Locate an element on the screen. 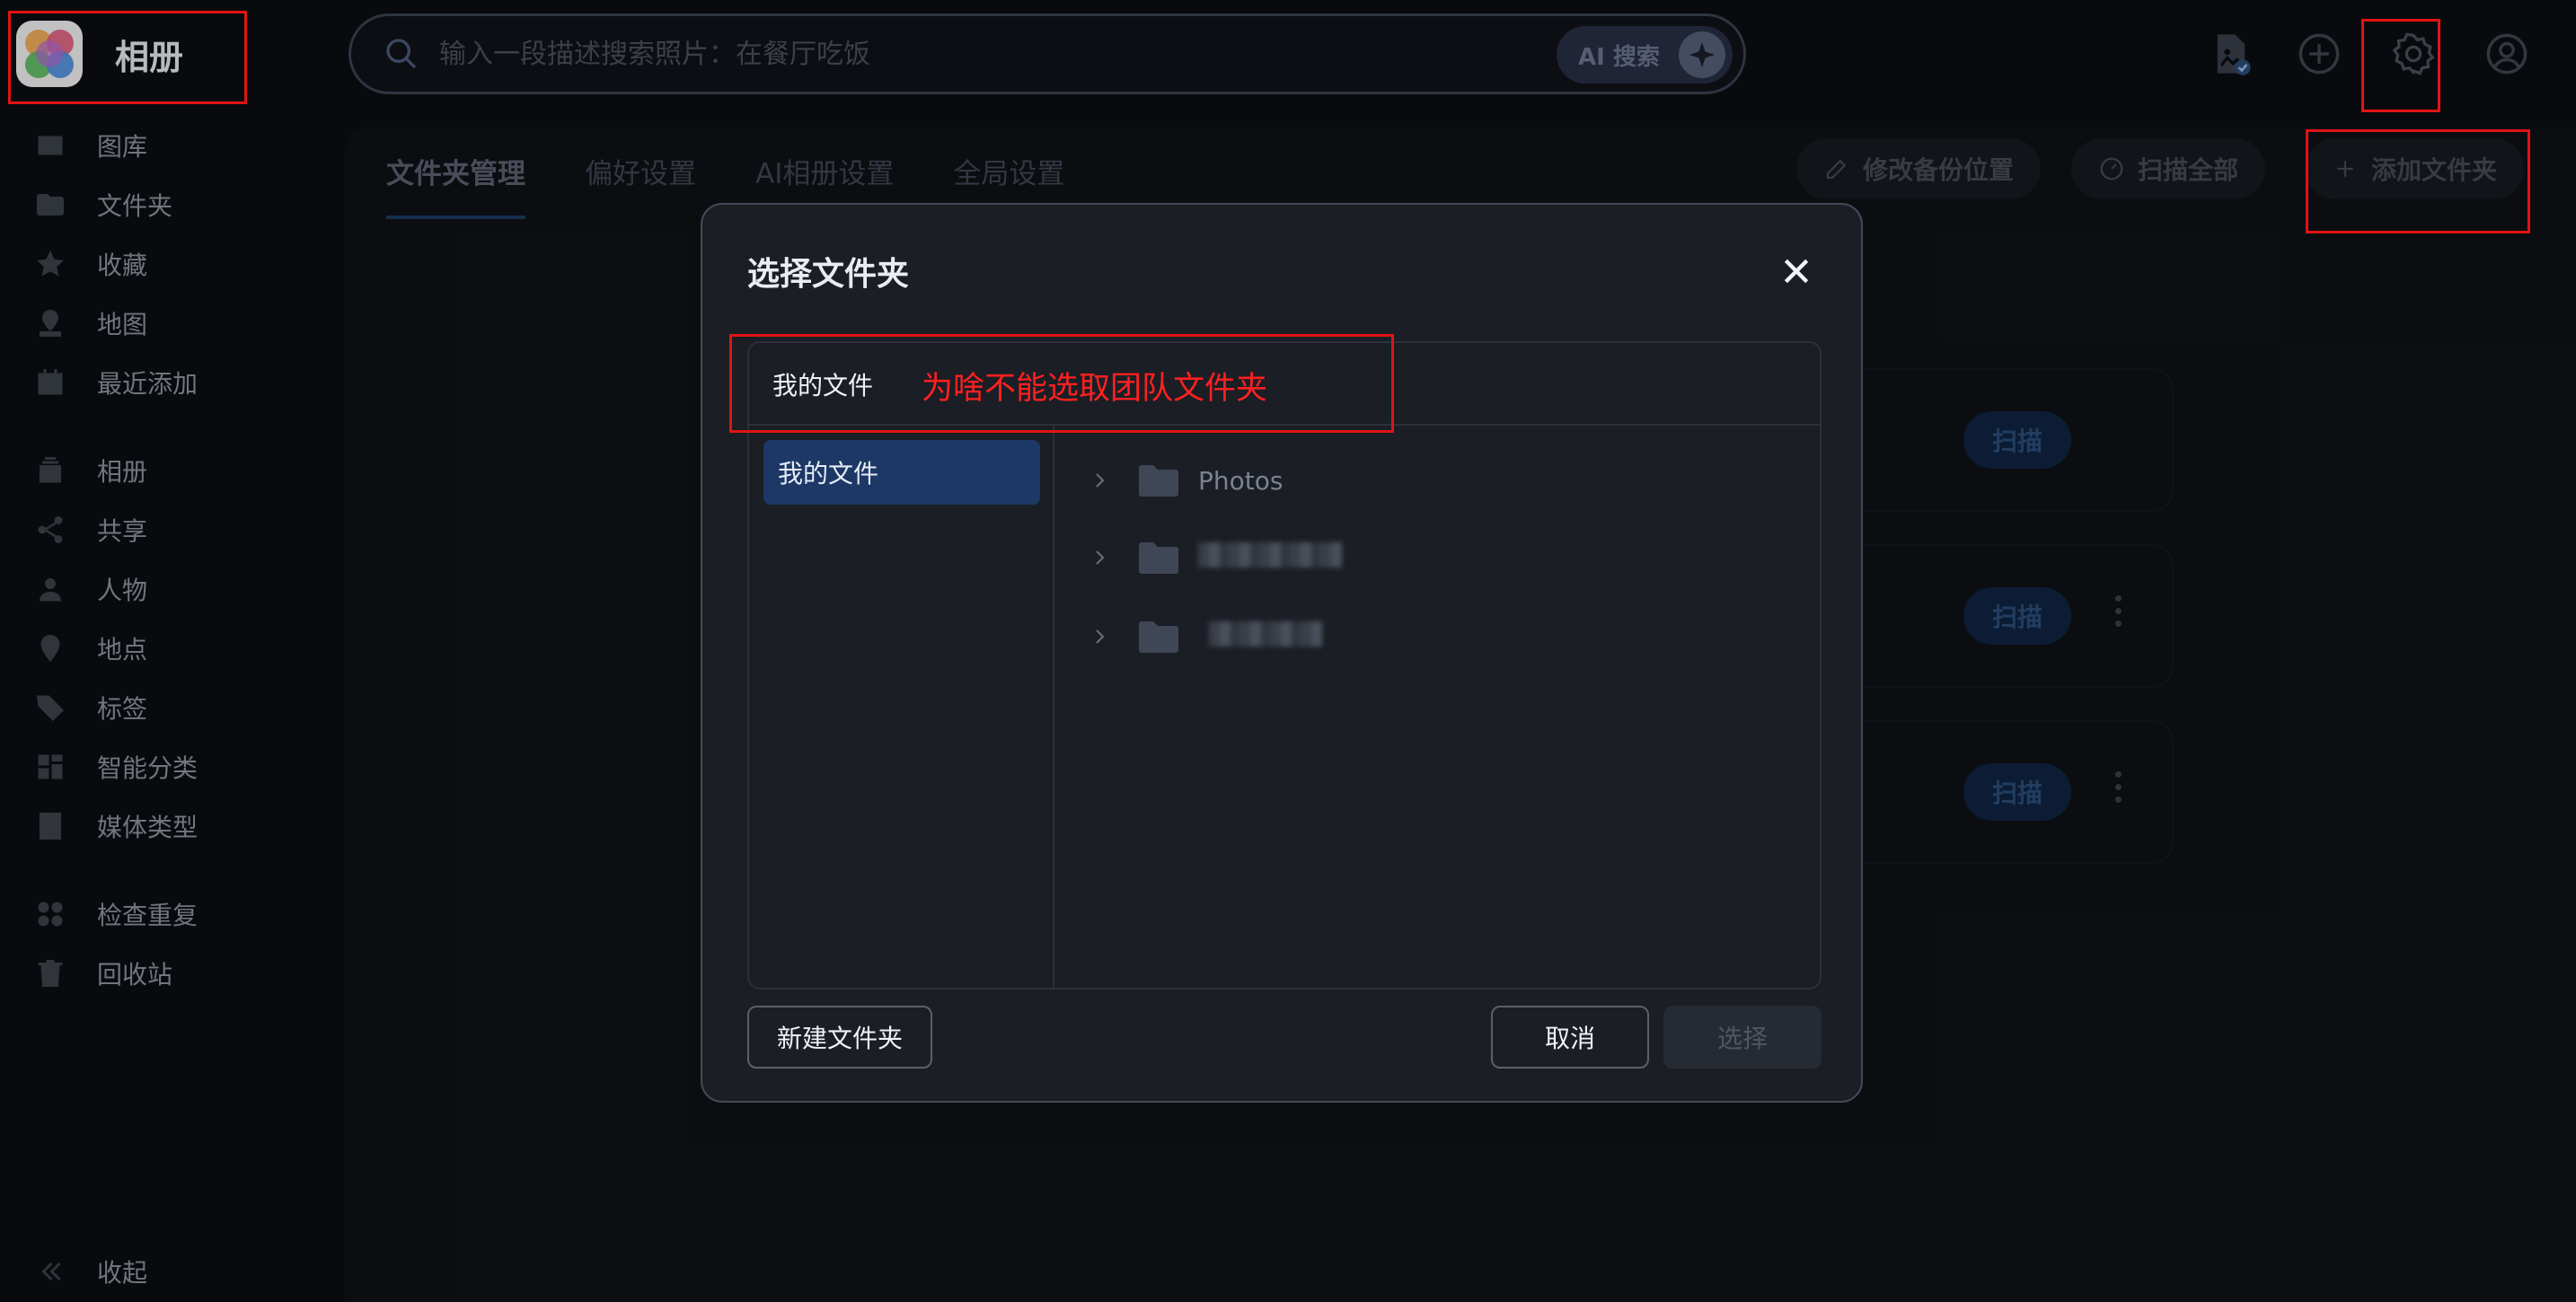 The height and width of the screenshot is (1302, 2576). picker-header: 我的文件 为啥不能选取团队文件夹 is located at coordinates (1284, 384).